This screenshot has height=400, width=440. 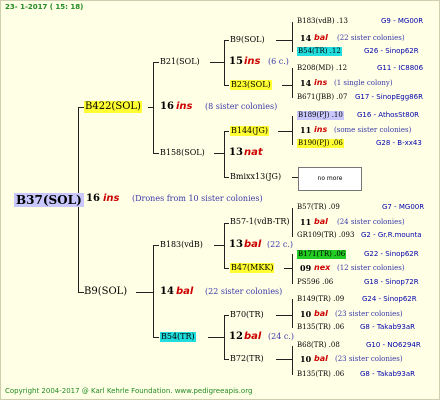 What do you see at coordinates (393, 345) in the screenshot?
I see `ancestor-ref: G10 - NO6294R` at bounding box center [393, 345].